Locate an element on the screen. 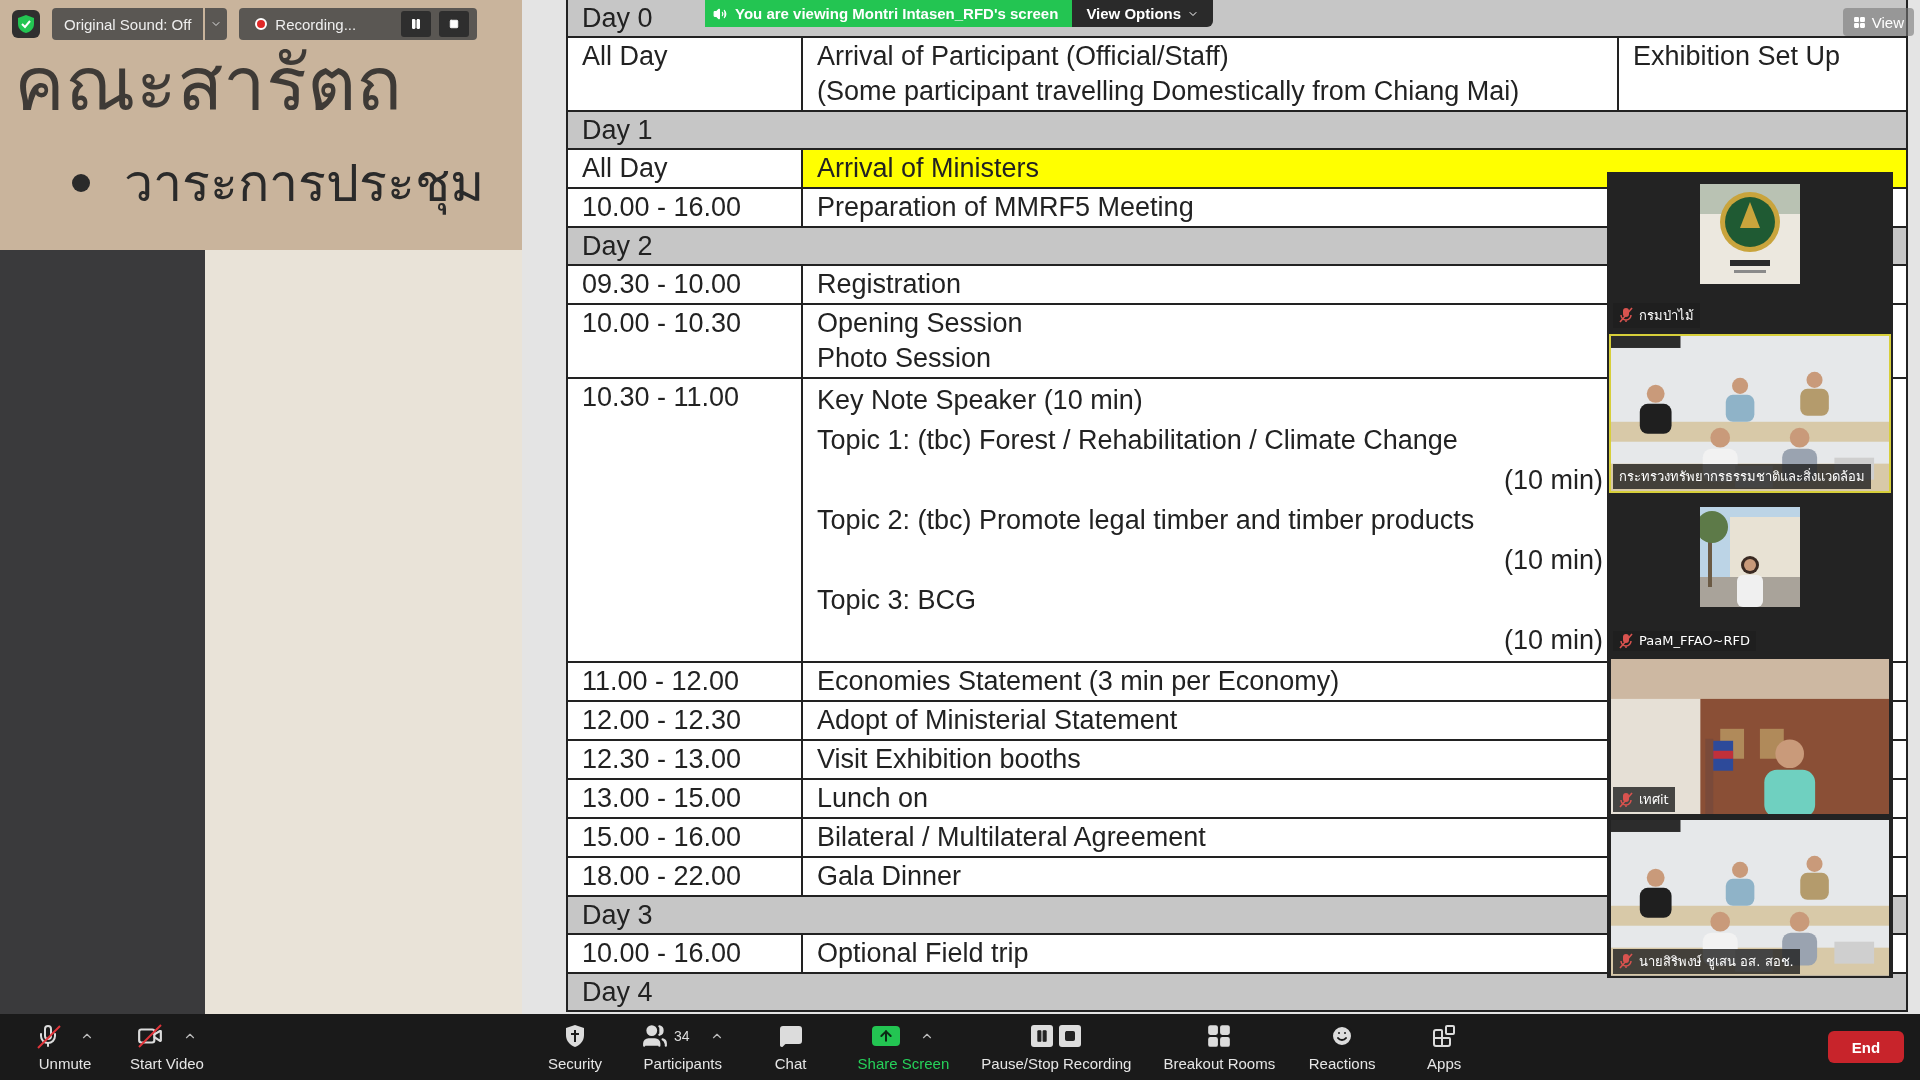 The width and height of the screenshot is (1920, 1080). tool-label: Start Video is located at coordinates (167, 1063).